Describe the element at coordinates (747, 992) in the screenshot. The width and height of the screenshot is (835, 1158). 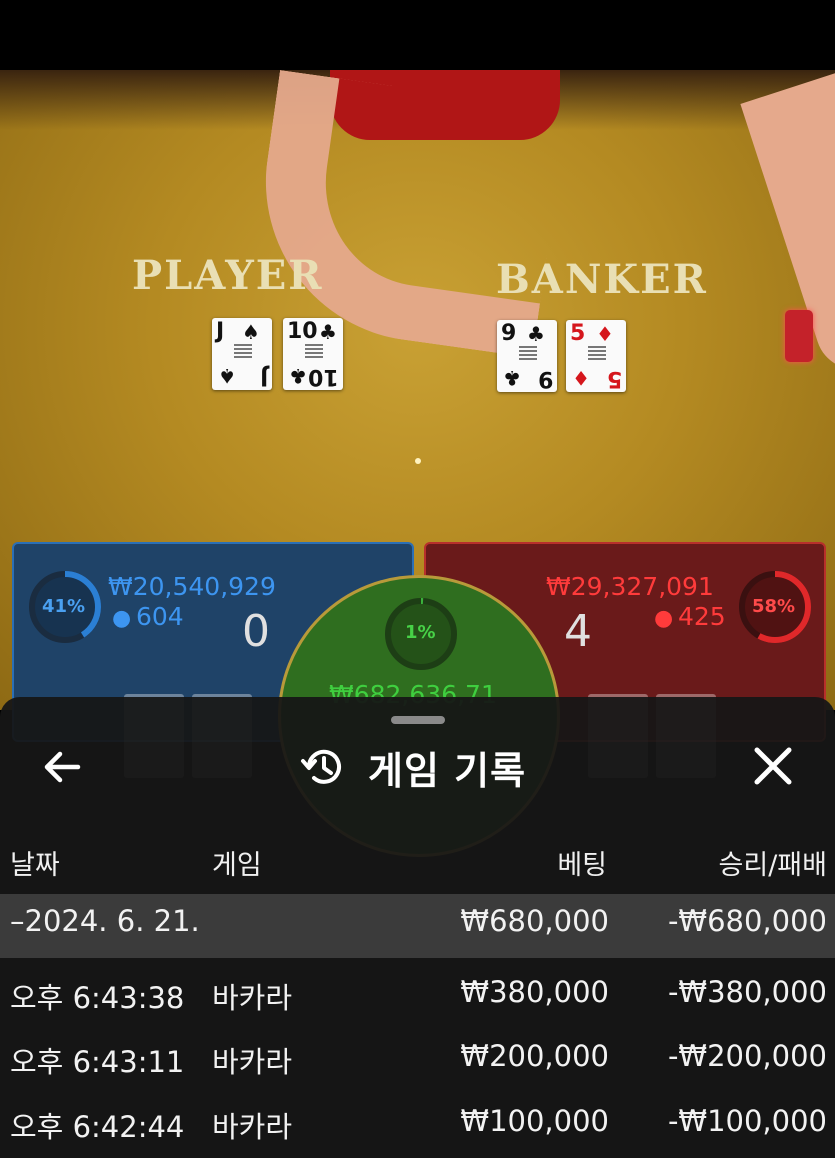
I see `history-result: -₩380,000` at that location.